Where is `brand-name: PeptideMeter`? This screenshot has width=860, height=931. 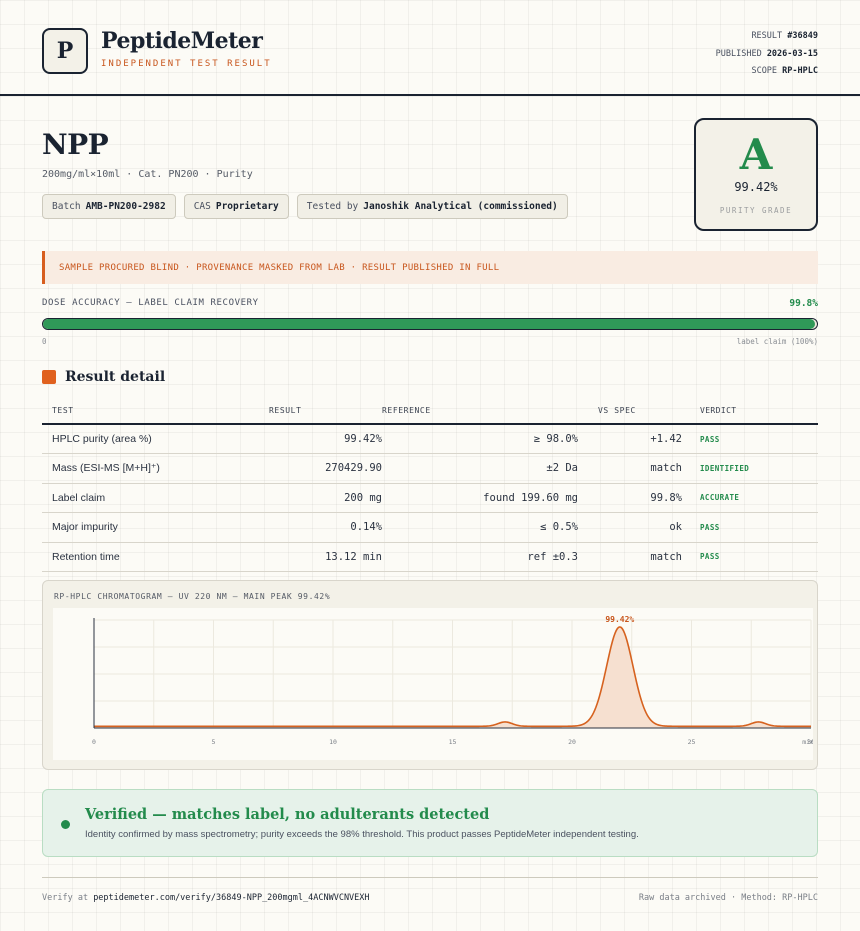
brand-name: PeptideMeter is located at coordinates (182, 41).